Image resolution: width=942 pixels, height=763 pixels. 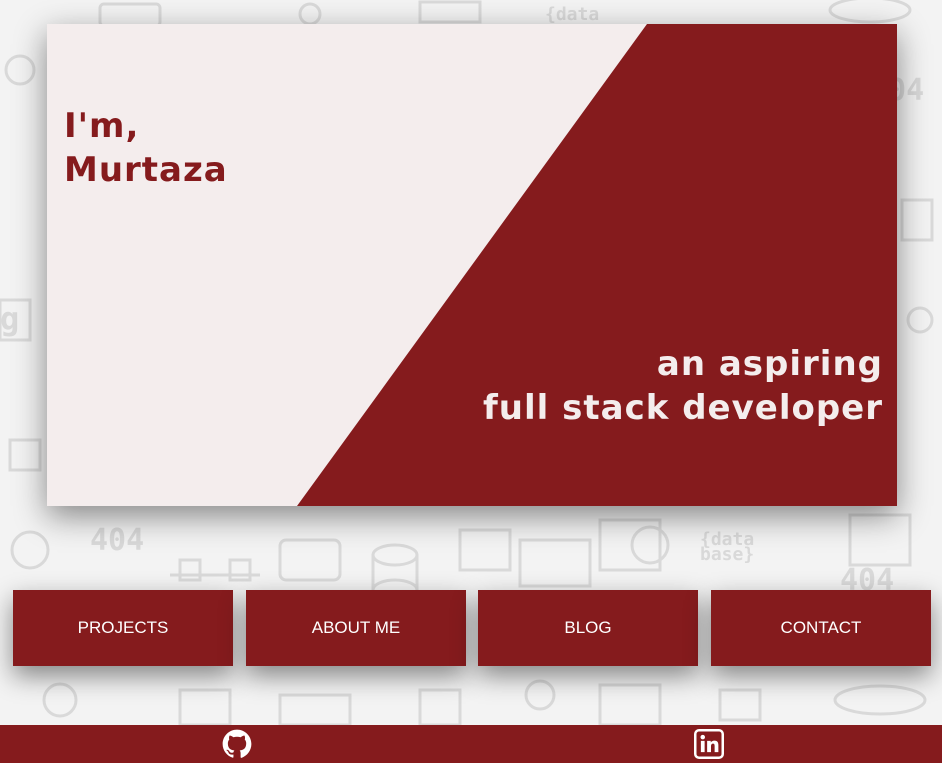 I want to click on projects-button: PROJECTS, so click(x=123, y=628).